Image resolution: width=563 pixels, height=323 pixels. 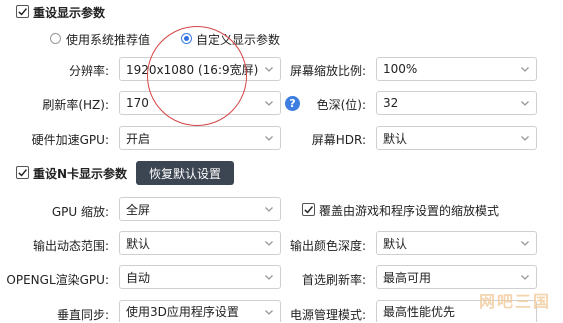 What do you see at coordinates (70, 140) in the screenshot?
I see `hw-accel-label: 硬件加速GPU:` at bounding box center [70, 140].